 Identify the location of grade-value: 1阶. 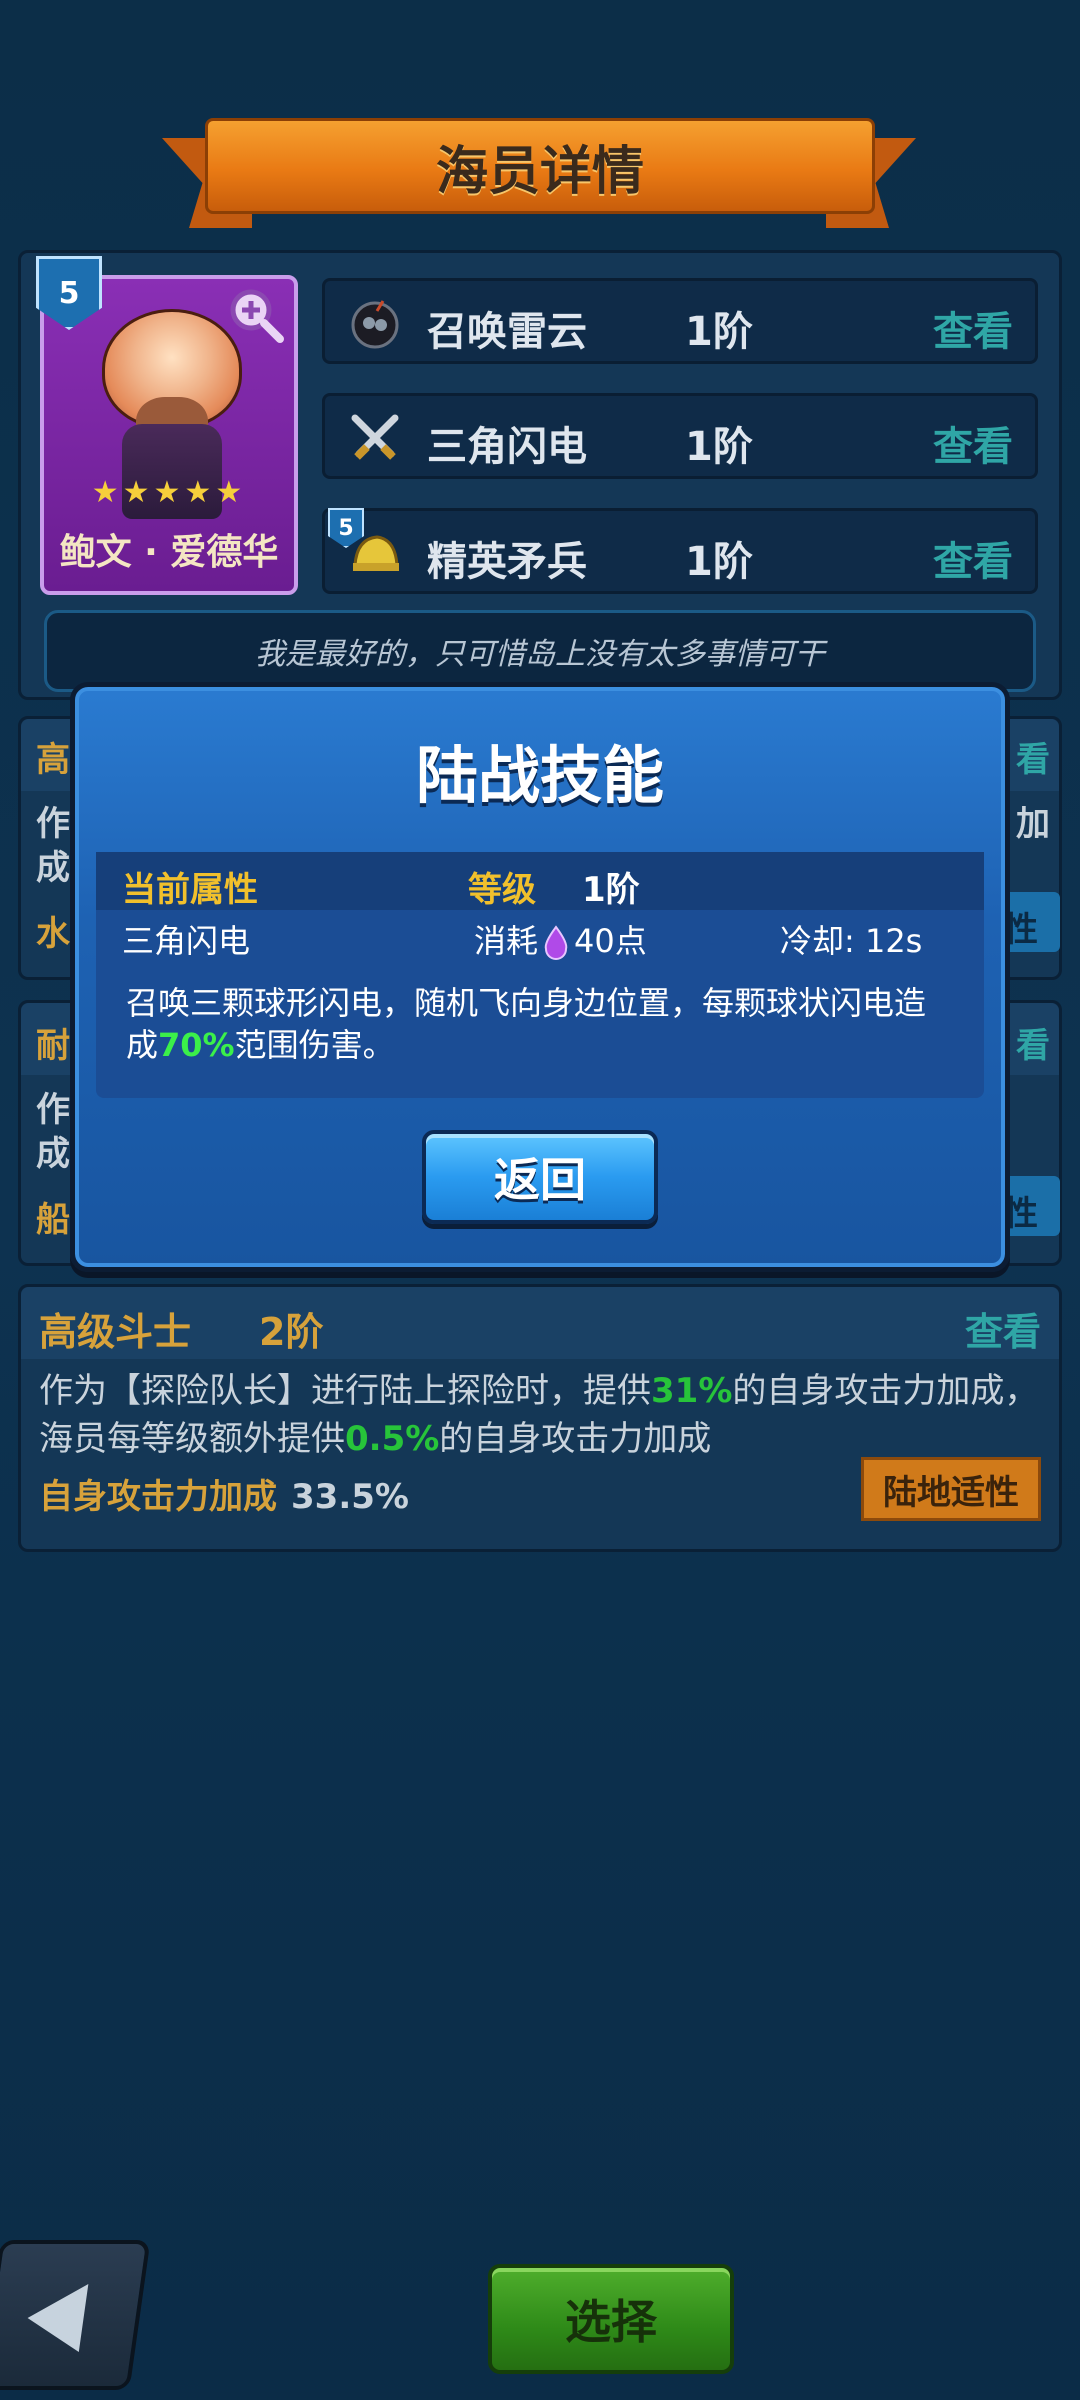
(611, 890).